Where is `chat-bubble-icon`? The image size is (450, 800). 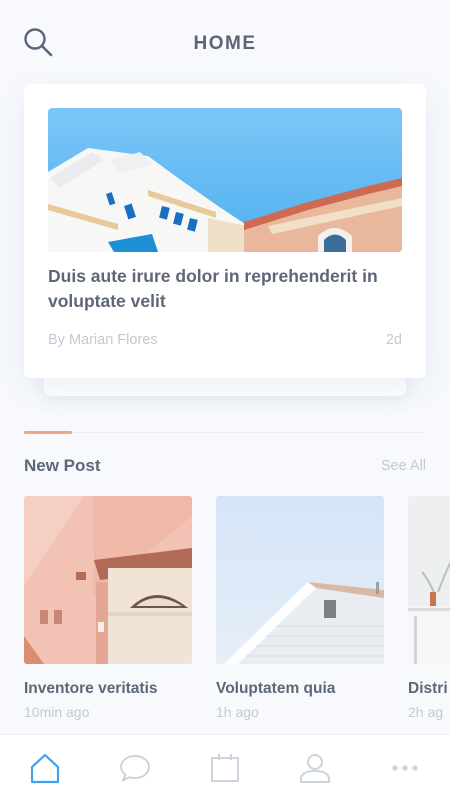 chat-bubble-icon is located at coordinates (135, 768).